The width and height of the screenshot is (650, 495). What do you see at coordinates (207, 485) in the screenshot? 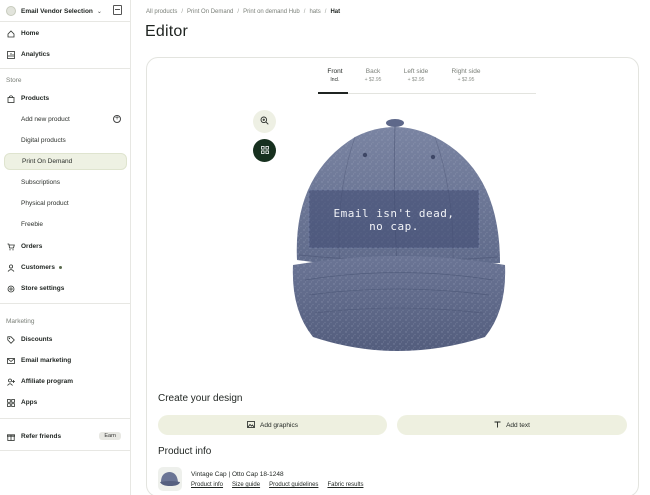
I see `product-info-link: Product info` at bounding box center [207, 485].